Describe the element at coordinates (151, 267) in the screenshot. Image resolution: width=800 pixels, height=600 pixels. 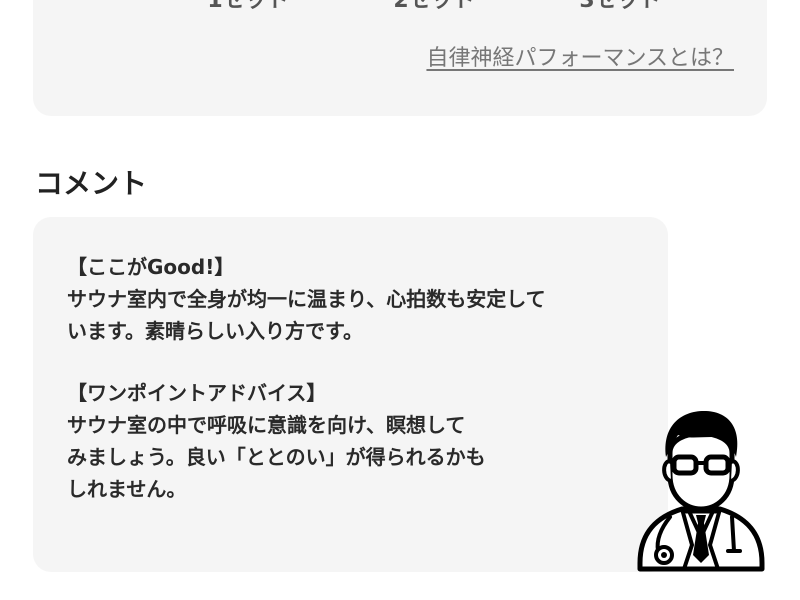
I see `good-heading: 【ここがGood!】` at that location.